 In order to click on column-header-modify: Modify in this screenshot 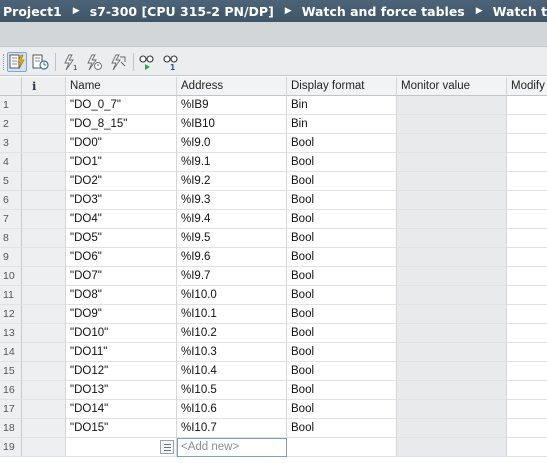, I will do `click(527, 86)`.